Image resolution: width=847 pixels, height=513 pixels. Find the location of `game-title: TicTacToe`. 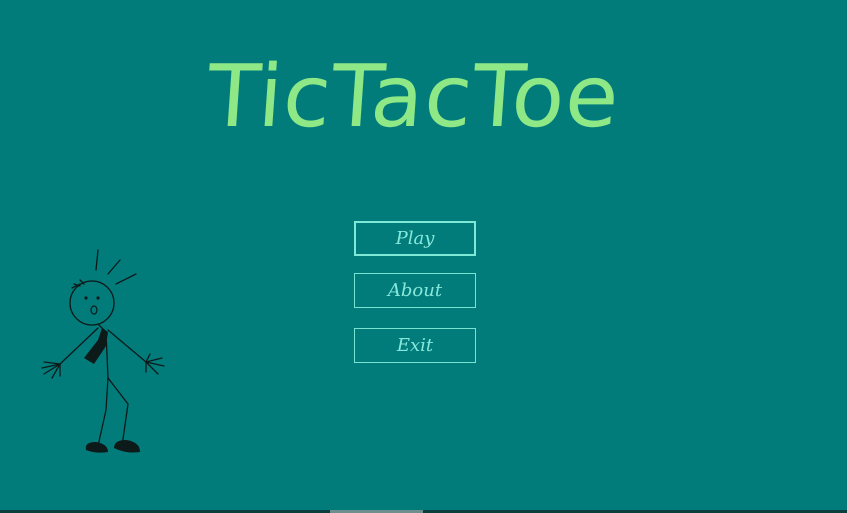

game-title: TicTacToe is located at coordinates (413, 97).